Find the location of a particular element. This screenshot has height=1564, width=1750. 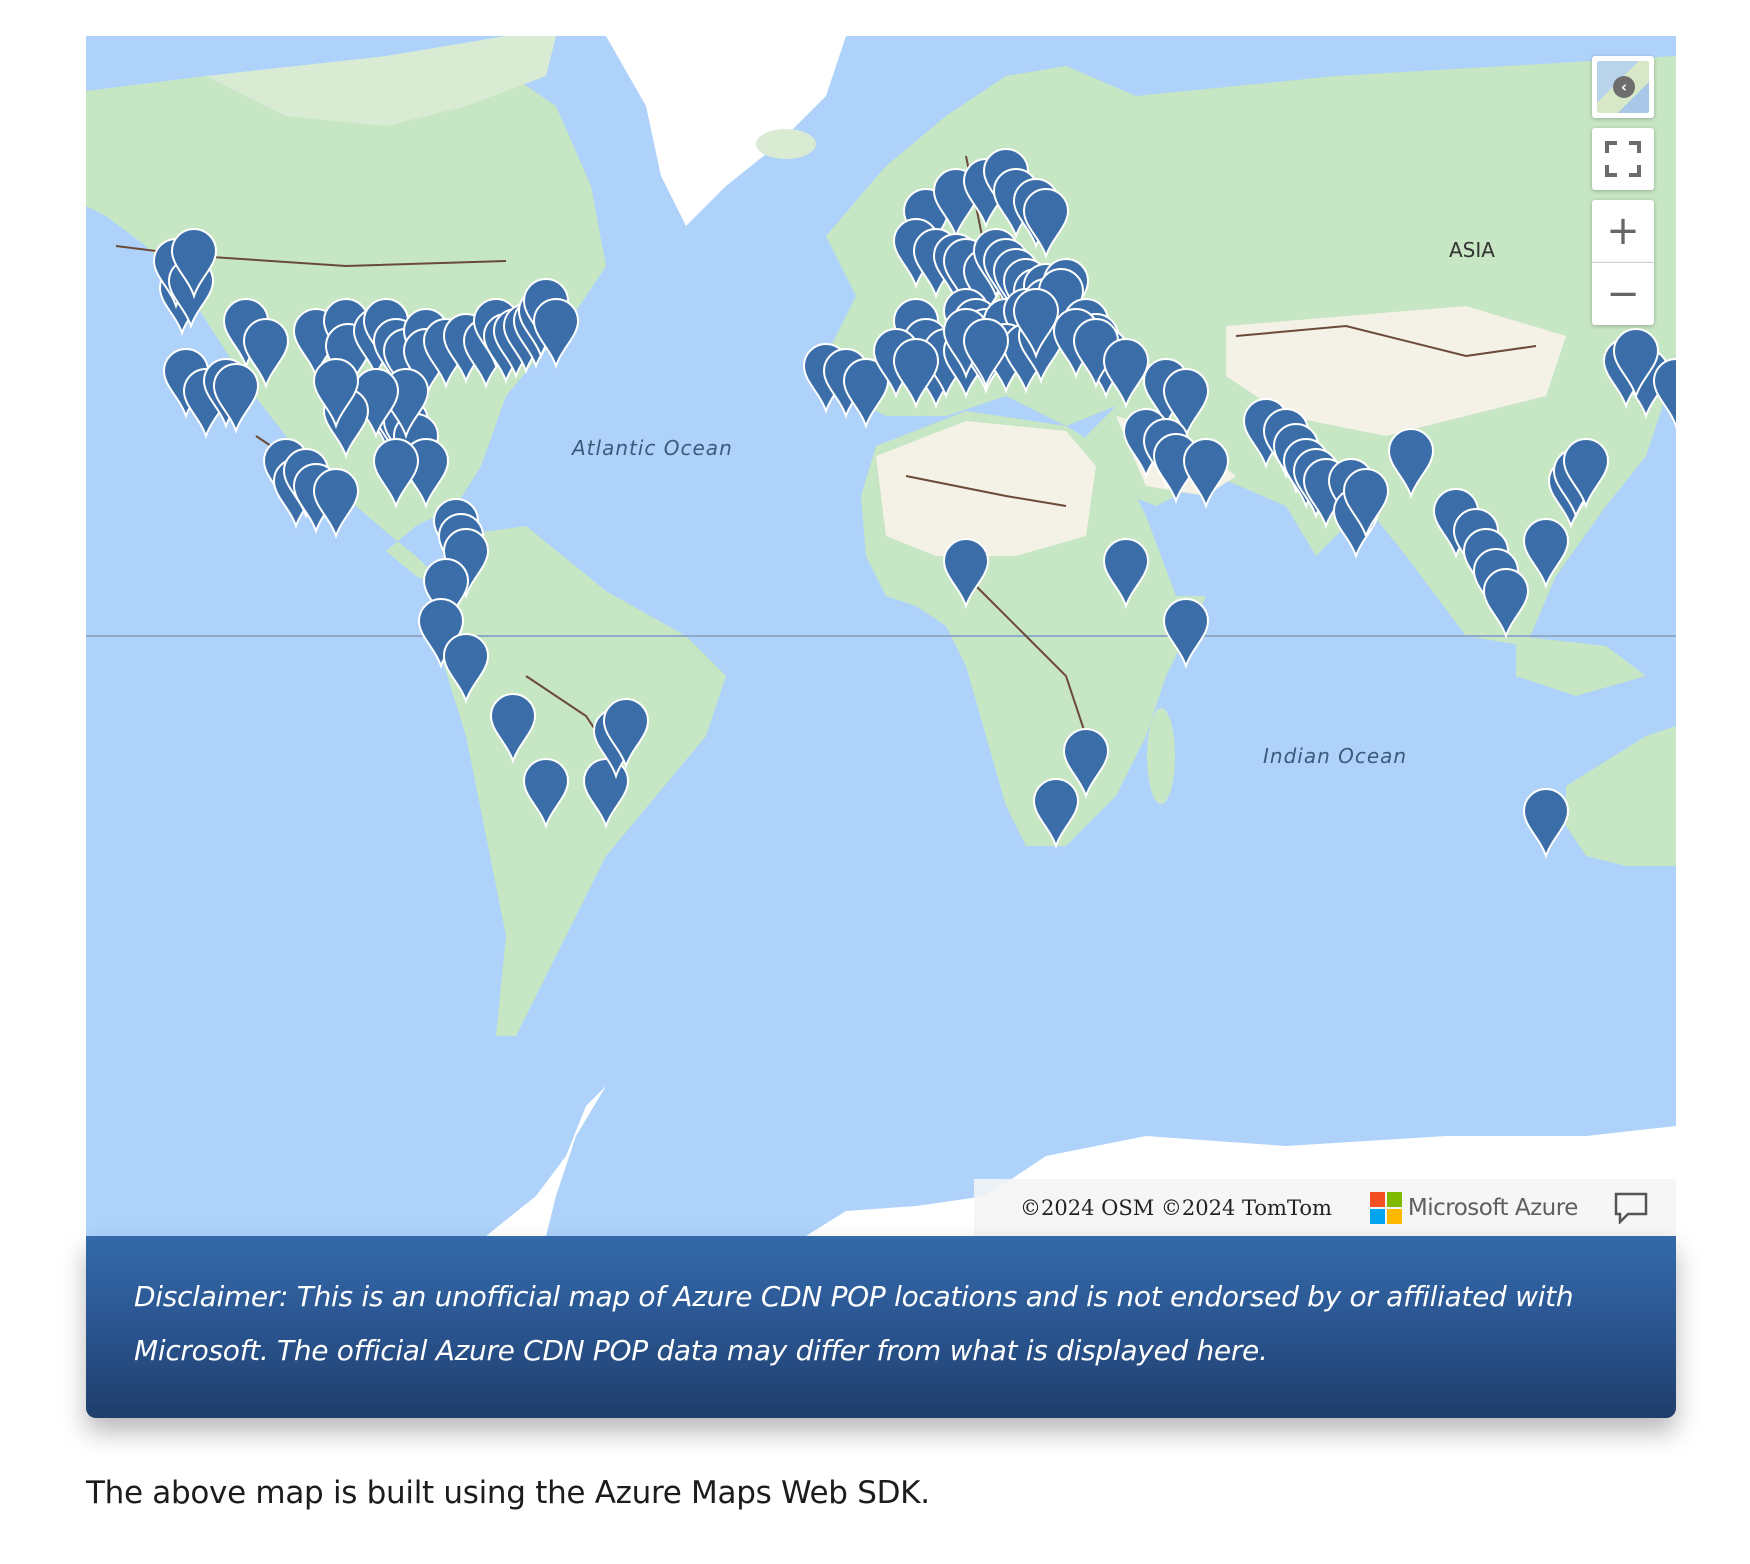

microsoft-logo-icon is located at coordinates (1385, 1207).